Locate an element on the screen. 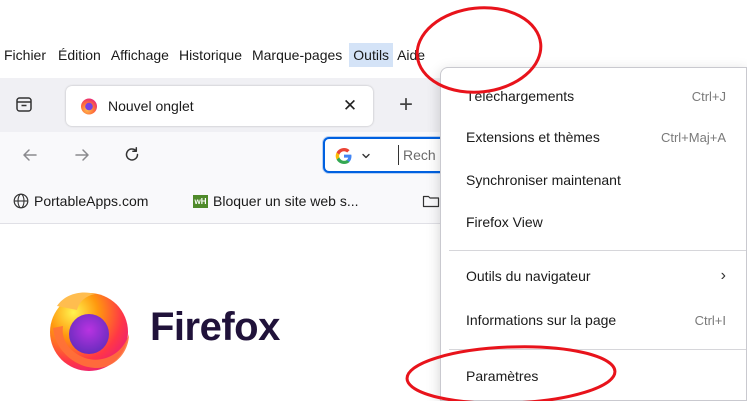 Image resolution: width=747 pixels, height=401 pixels. arrow-right-icon is located at coordinates (82, 155).